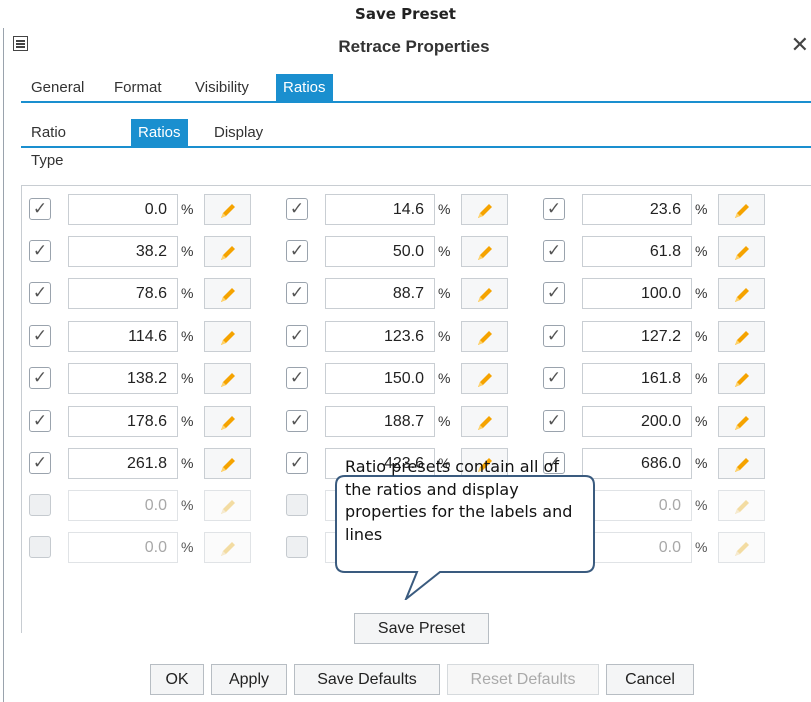 This screenshot has height=702, width=811. What do you see at coordinates (523, 679) in the screenshot?
I see `reset-defaults-button: Reset Defaults` at bounding box center [523, 679].